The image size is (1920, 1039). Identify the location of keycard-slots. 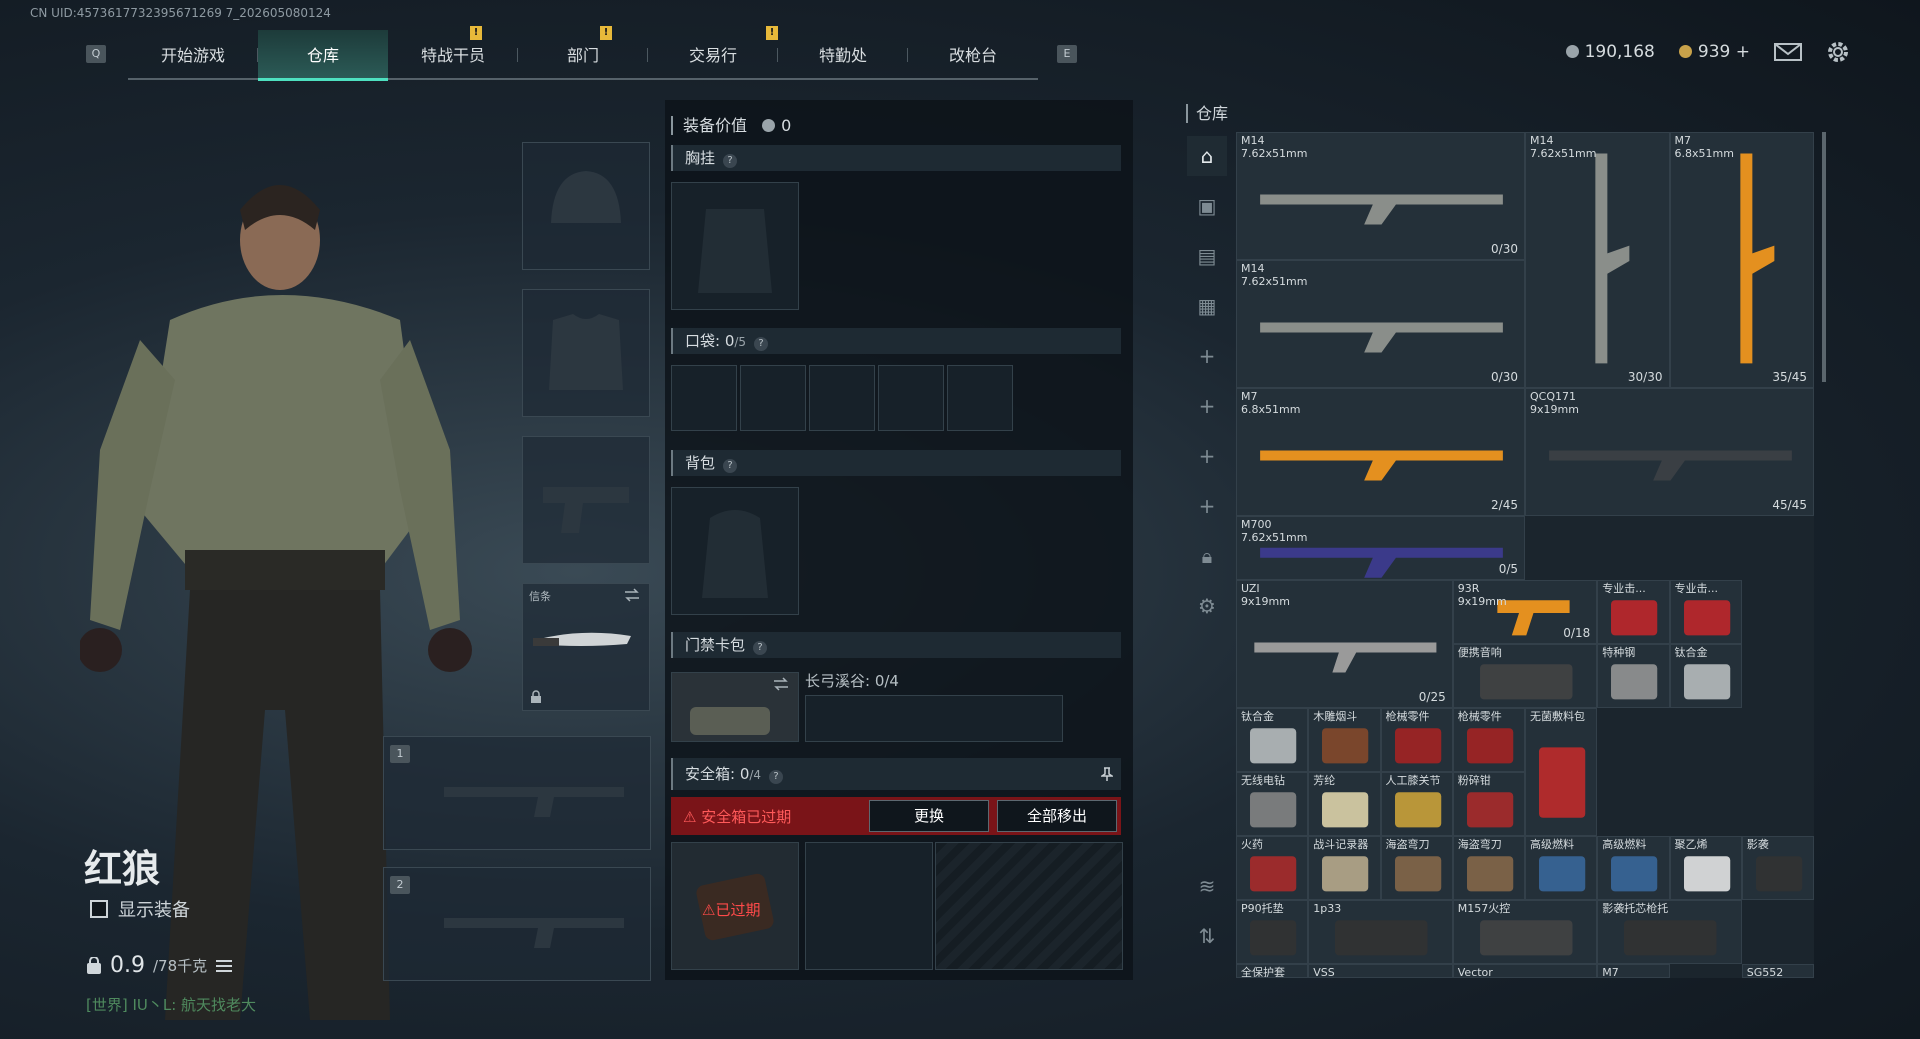
(934, 718).